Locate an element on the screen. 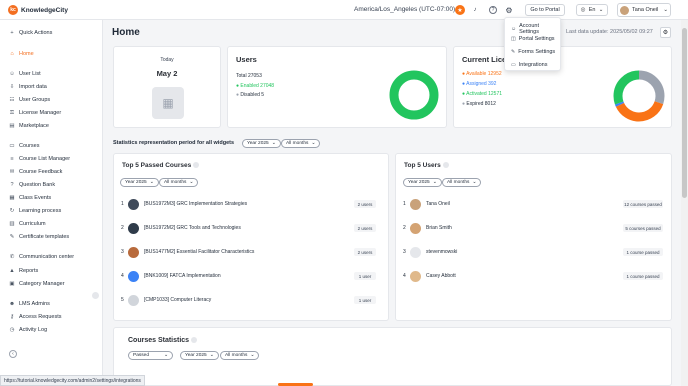 This screenshot has width=688, height=386. gift-icon: ★ is located at coordinates (460, 10).